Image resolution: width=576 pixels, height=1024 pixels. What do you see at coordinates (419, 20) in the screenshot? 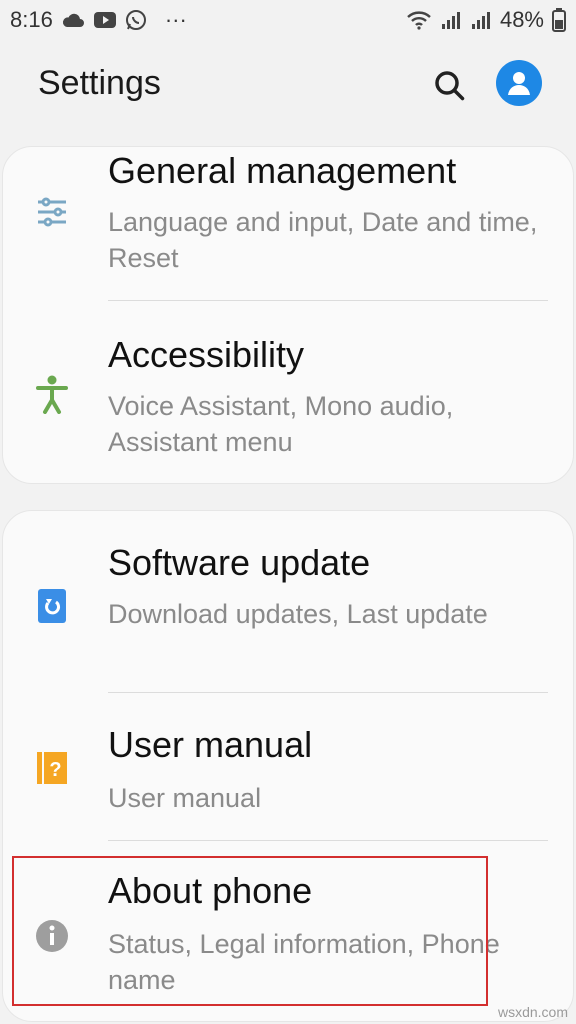
I see `wifi-icon` at bounding box center [419, 20].